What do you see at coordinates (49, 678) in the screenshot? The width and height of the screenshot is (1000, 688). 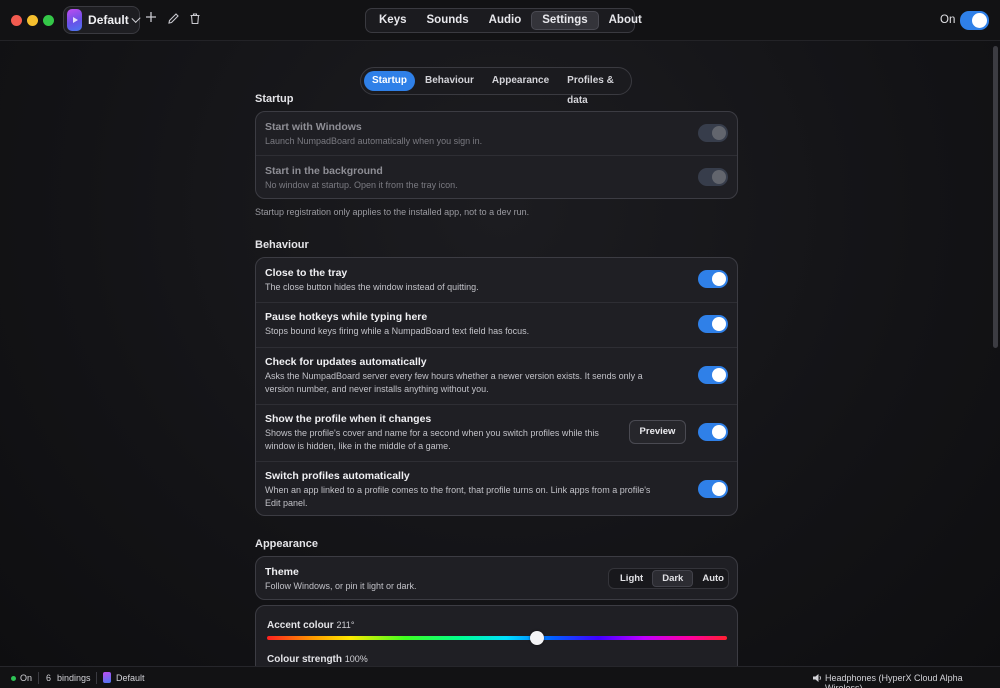 I see `bindings-count: 6` at bounding box center [49, 678].